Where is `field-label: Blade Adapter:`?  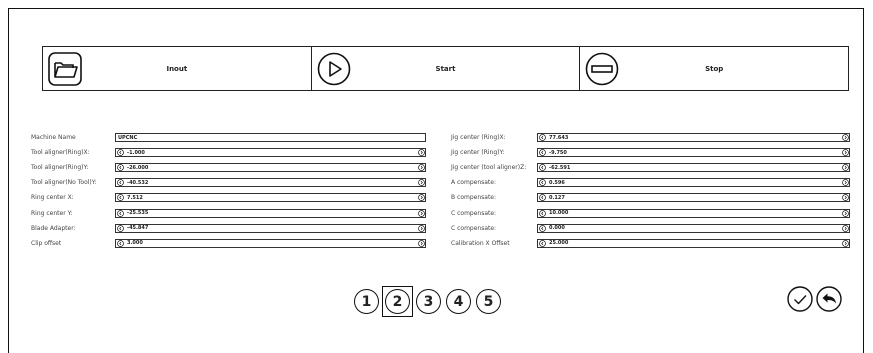
field-label: Blade Adapter: is located at coordinates (53, 228).